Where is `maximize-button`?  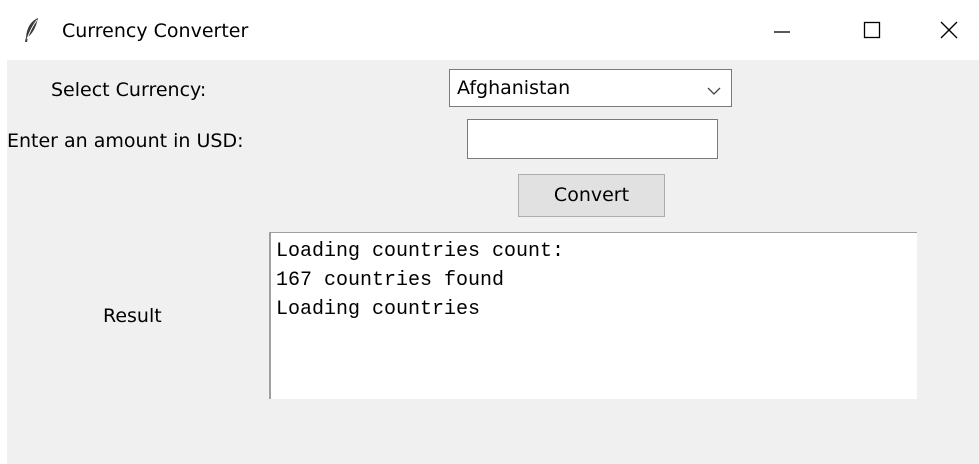
maximize-button is located at coordinates (872, 30).